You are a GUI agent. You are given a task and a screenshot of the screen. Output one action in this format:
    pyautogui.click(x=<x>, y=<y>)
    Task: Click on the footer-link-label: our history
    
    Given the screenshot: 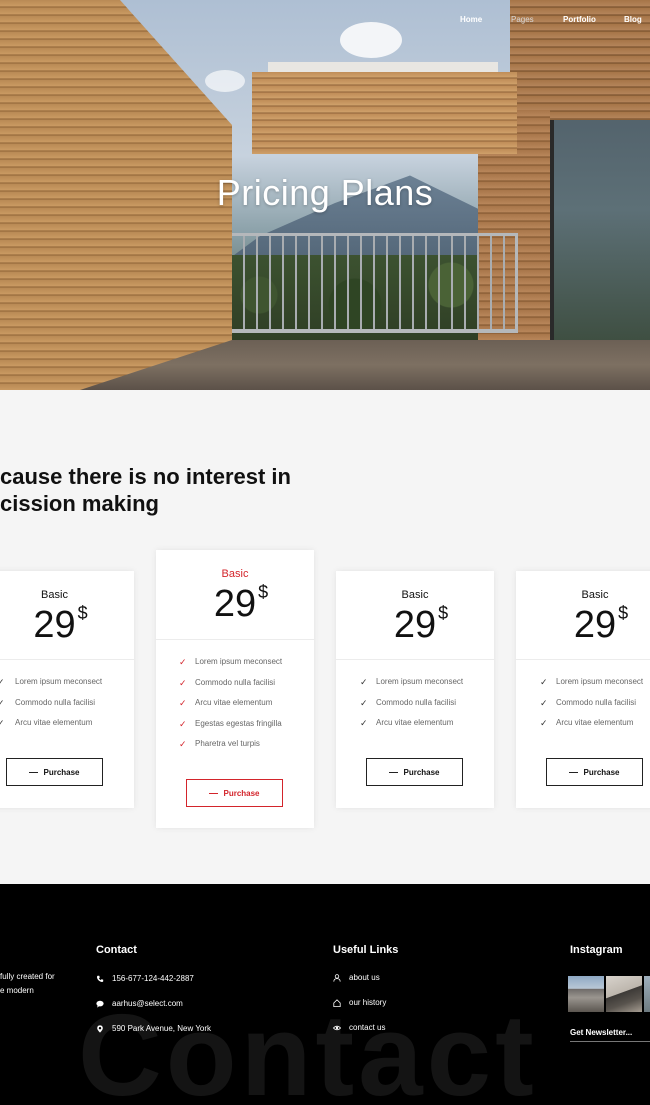 What is the action you would take?
    pyautogui.click(x=368, y=1002)
    